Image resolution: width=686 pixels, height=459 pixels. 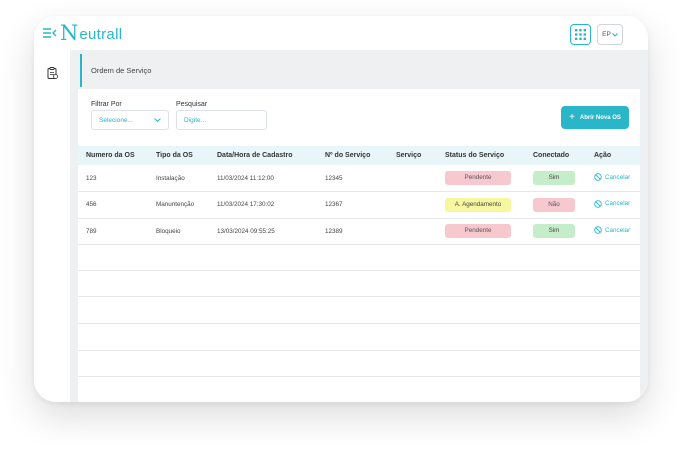 What do you see at coordinates (101, 34) in the screenshot?
I see `logo-text: eutrall` at bounding box center [101, 34].